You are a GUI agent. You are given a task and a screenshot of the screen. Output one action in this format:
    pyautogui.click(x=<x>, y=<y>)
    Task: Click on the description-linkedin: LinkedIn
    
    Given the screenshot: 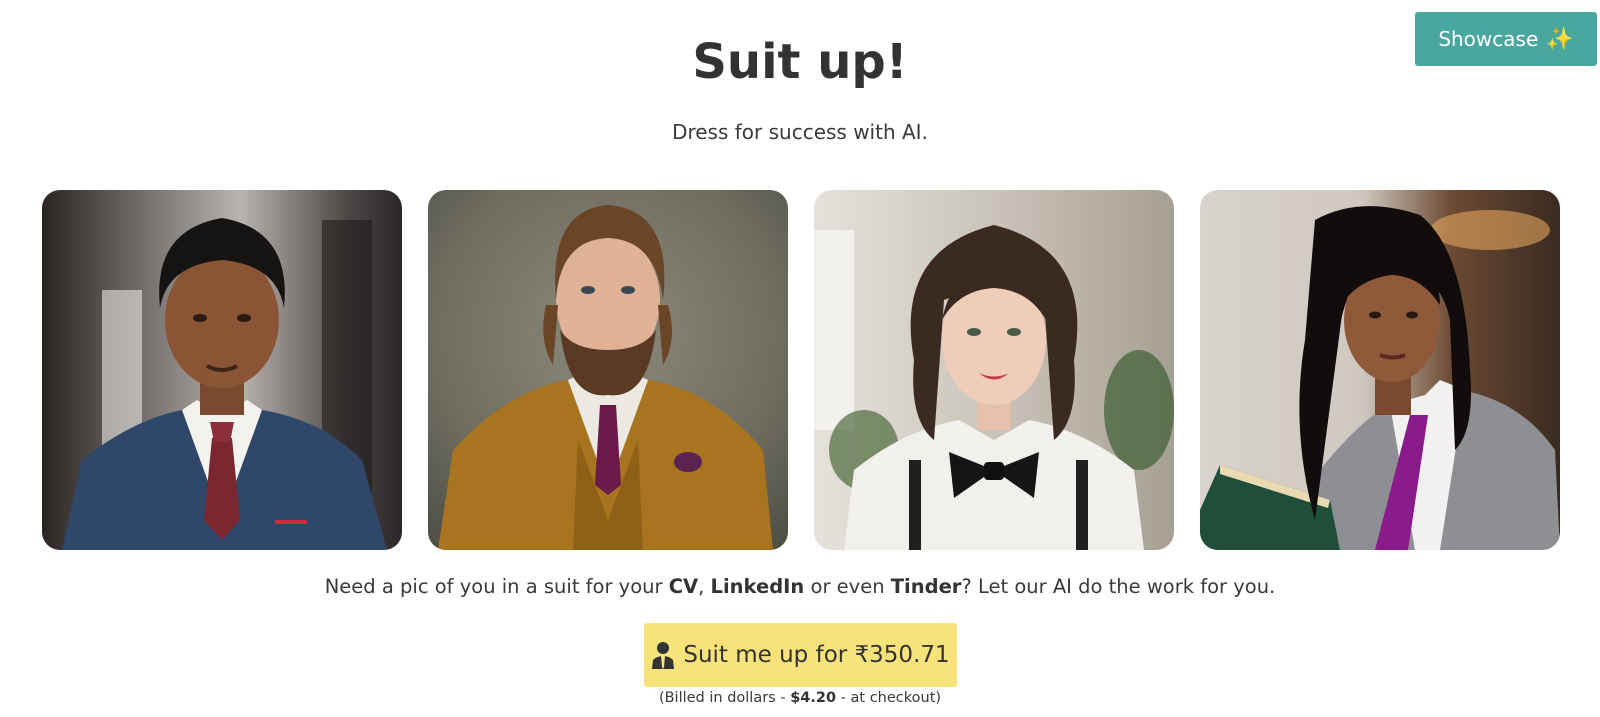 What is the action you would take?
    pyautogui.click(x=757, y=586)
    